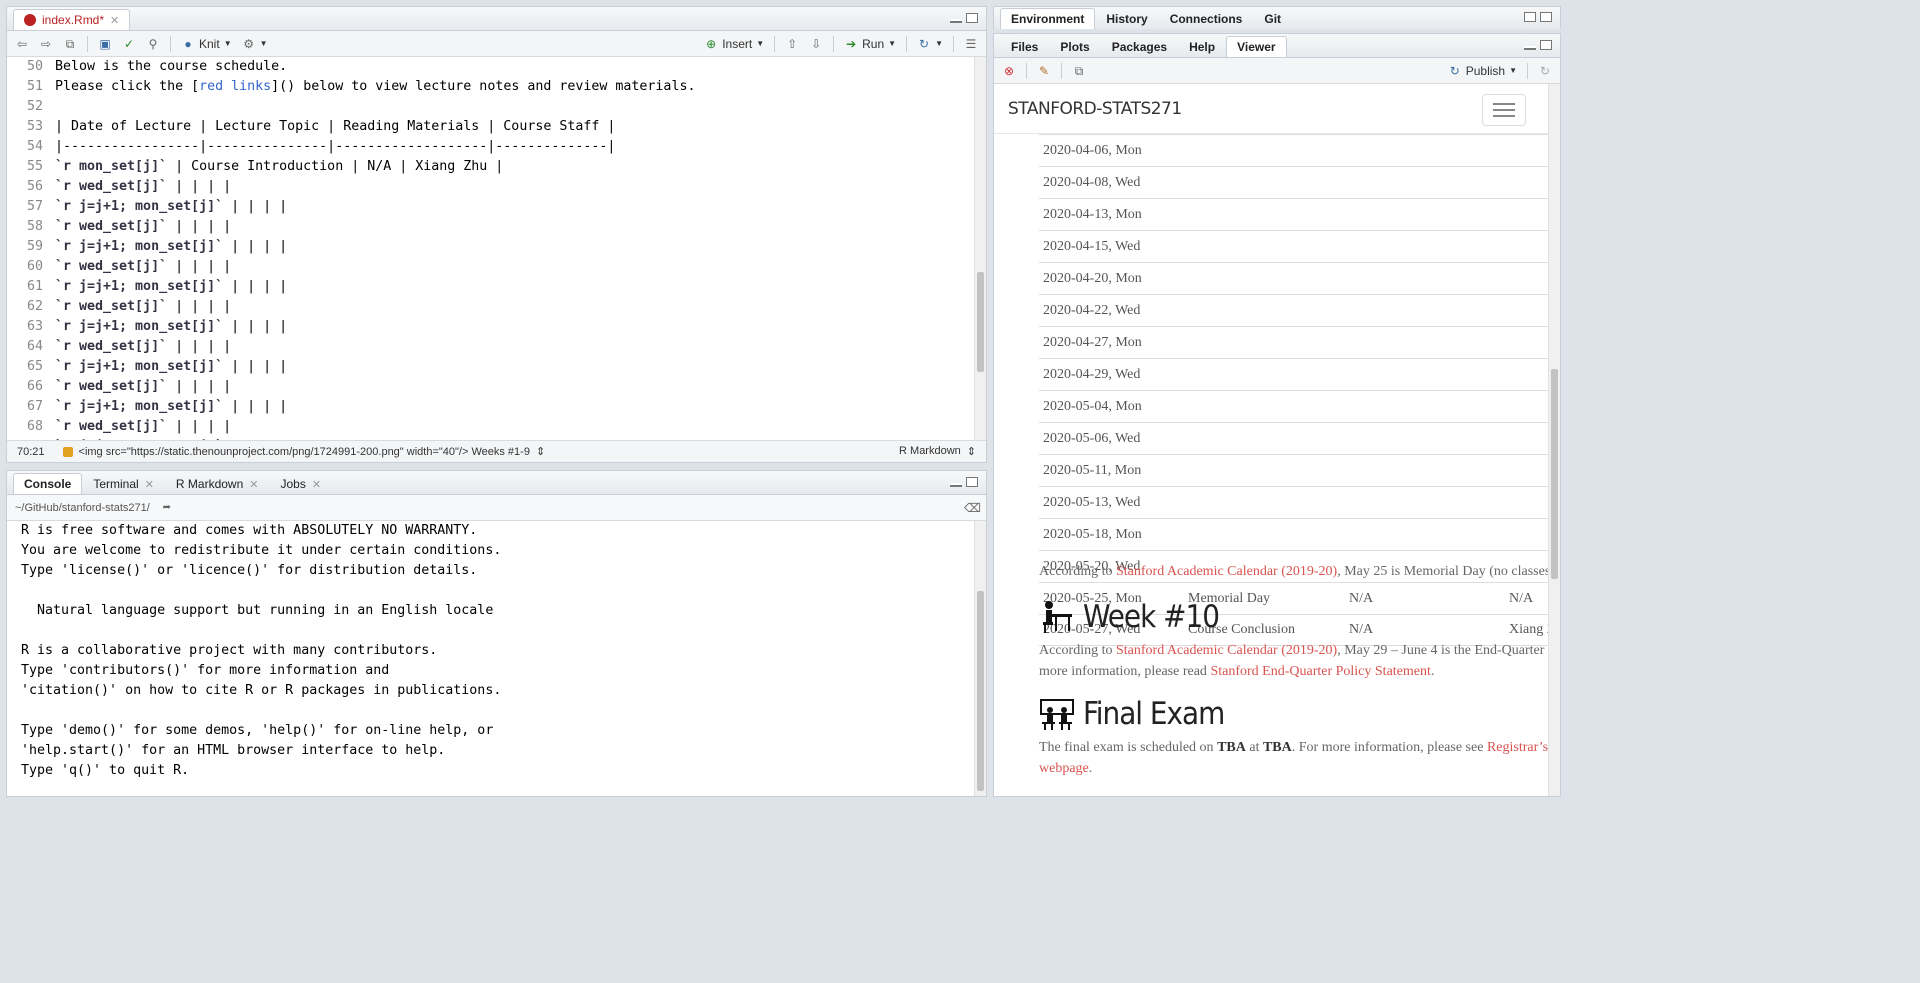 The image size is (1920, 983). What do you see at coordinates (167, 508) in the screenshot?
I see `goto-directory-icon: ➦` at bounding box center [167, 508].